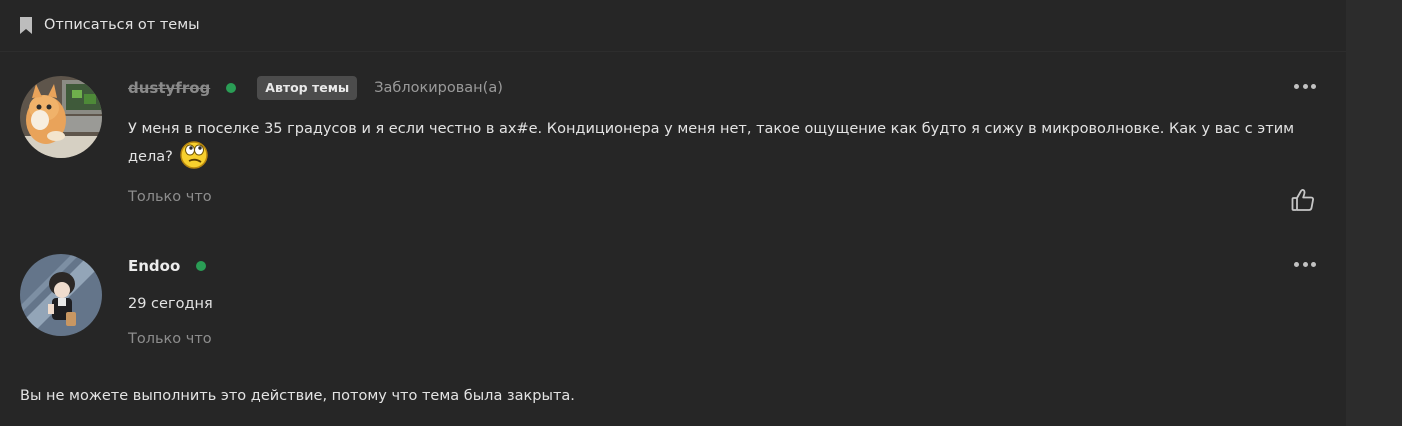 The height and width of the screenshot is (426, 1402). I want to click on endoo-avatar-image, so click(61, 295).